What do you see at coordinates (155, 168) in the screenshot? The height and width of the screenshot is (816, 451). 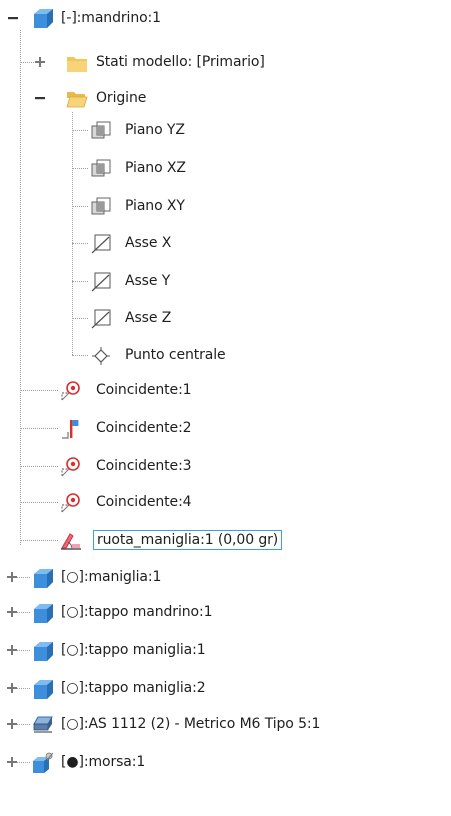 I see `tree-node-label: Piano XZ` at bounding box center [155, 168].